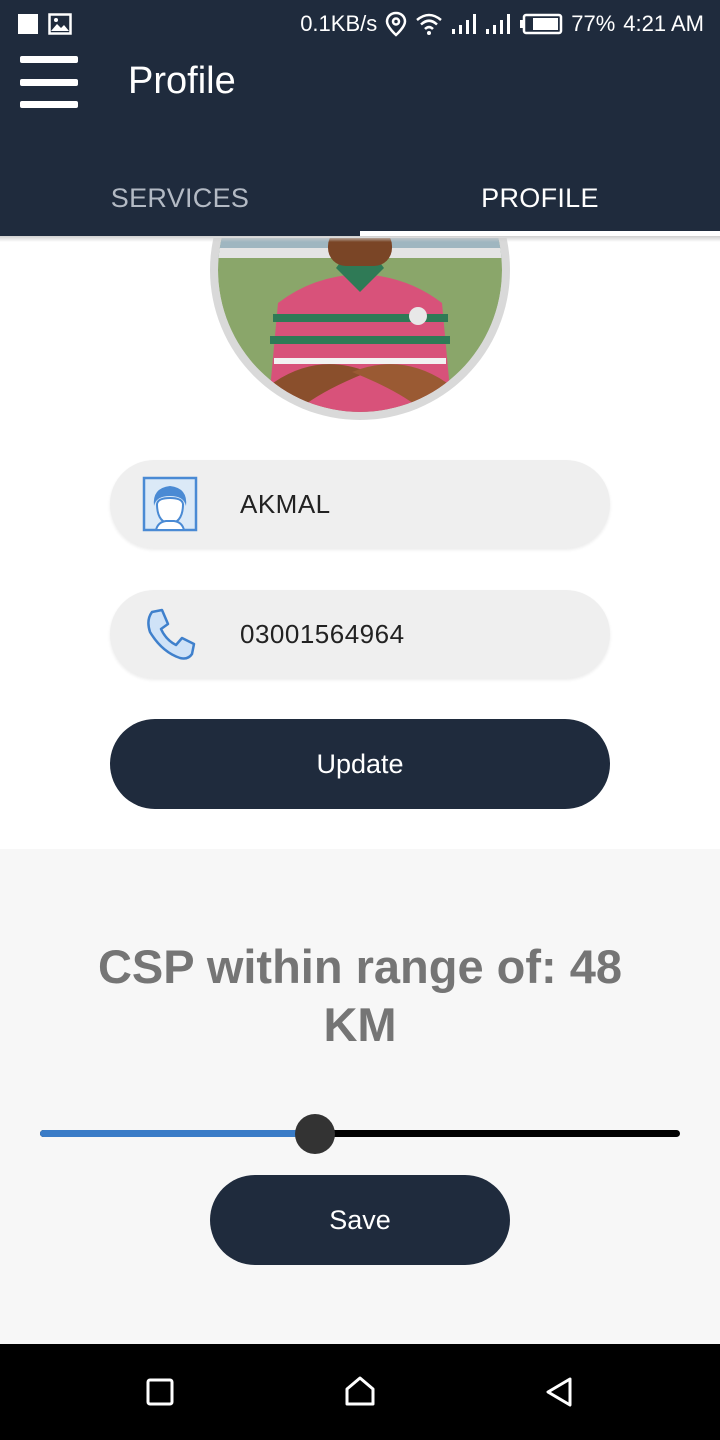 This screenshot has width=720, height=1440. What do you see at coordinates (360, 239) in the screenshot?
I see `app-bar-shadow` at bounding box center [360, 239].